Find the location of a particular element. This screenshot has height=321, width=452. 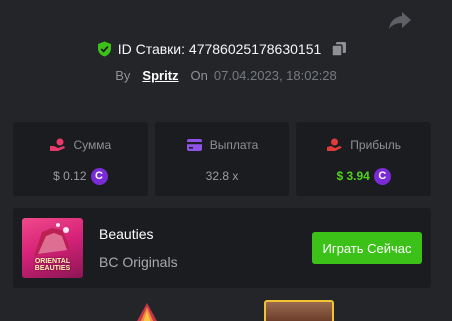

game-thumbnail: ORIENTAL BEAUTIES is located at coordinates (52, 248).